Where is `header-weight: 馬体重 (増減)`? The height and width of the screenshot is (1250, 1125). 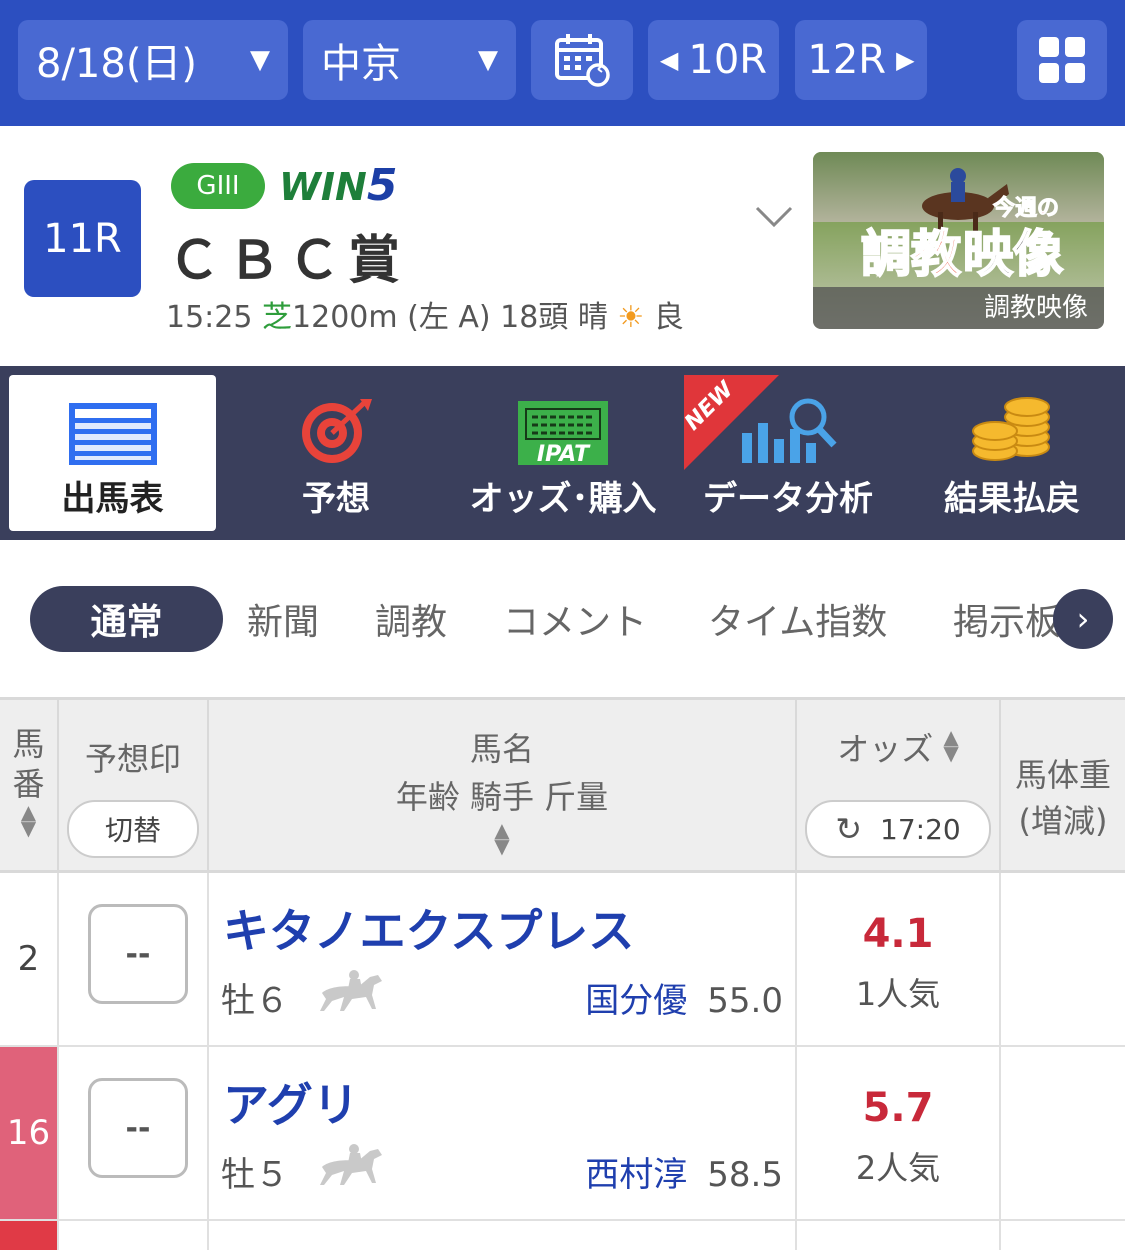 header-weight: 馬体重 (増減) is located at coordinates (1063, 785).